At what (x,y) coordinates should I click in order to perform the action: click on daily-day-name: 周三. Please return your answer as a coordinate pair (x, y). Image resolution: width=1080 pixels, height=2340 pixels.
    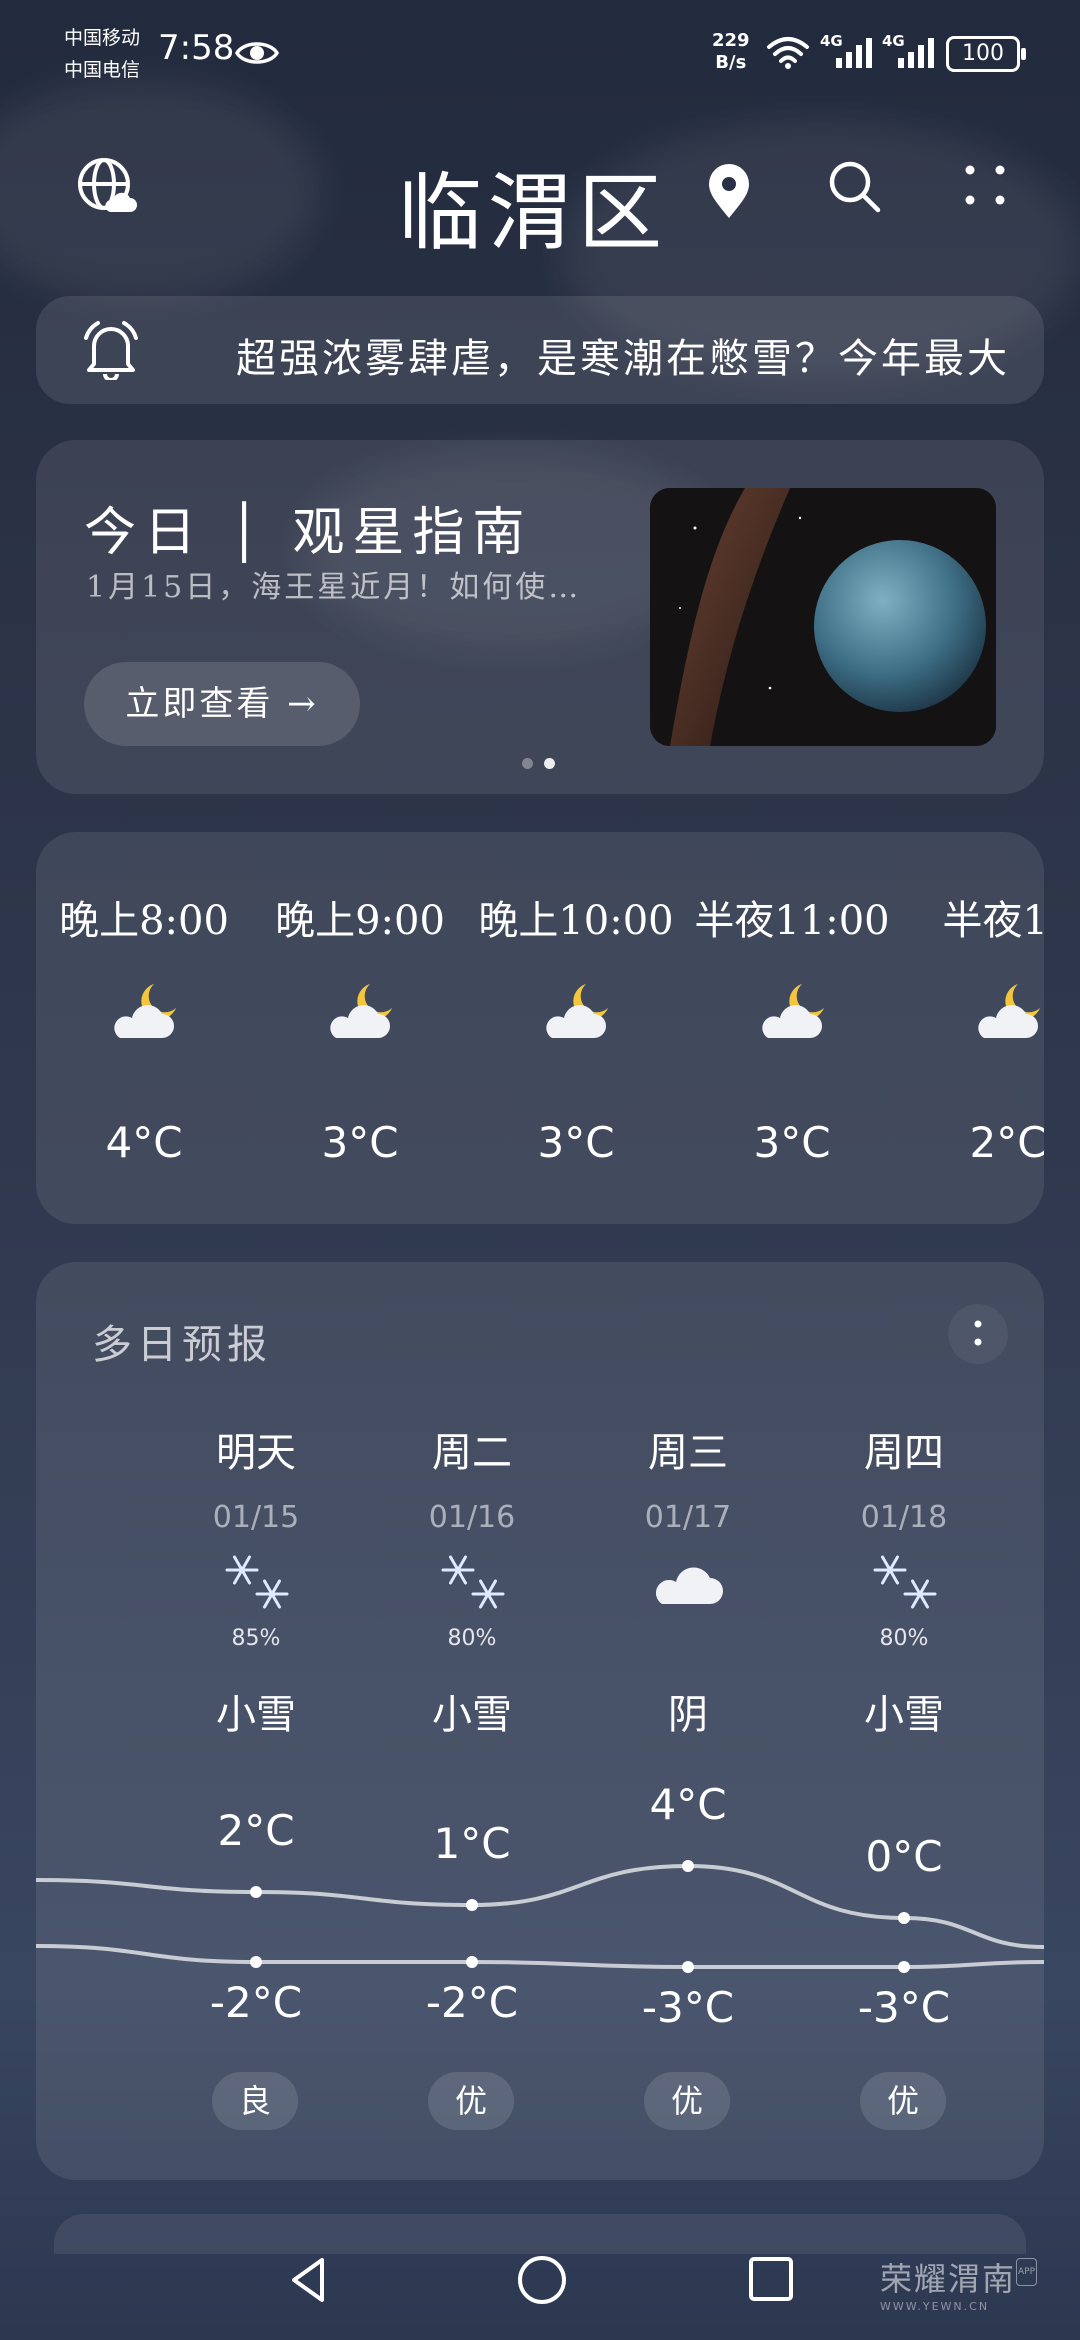
    Looking at the image, I should click on (688, 1453).